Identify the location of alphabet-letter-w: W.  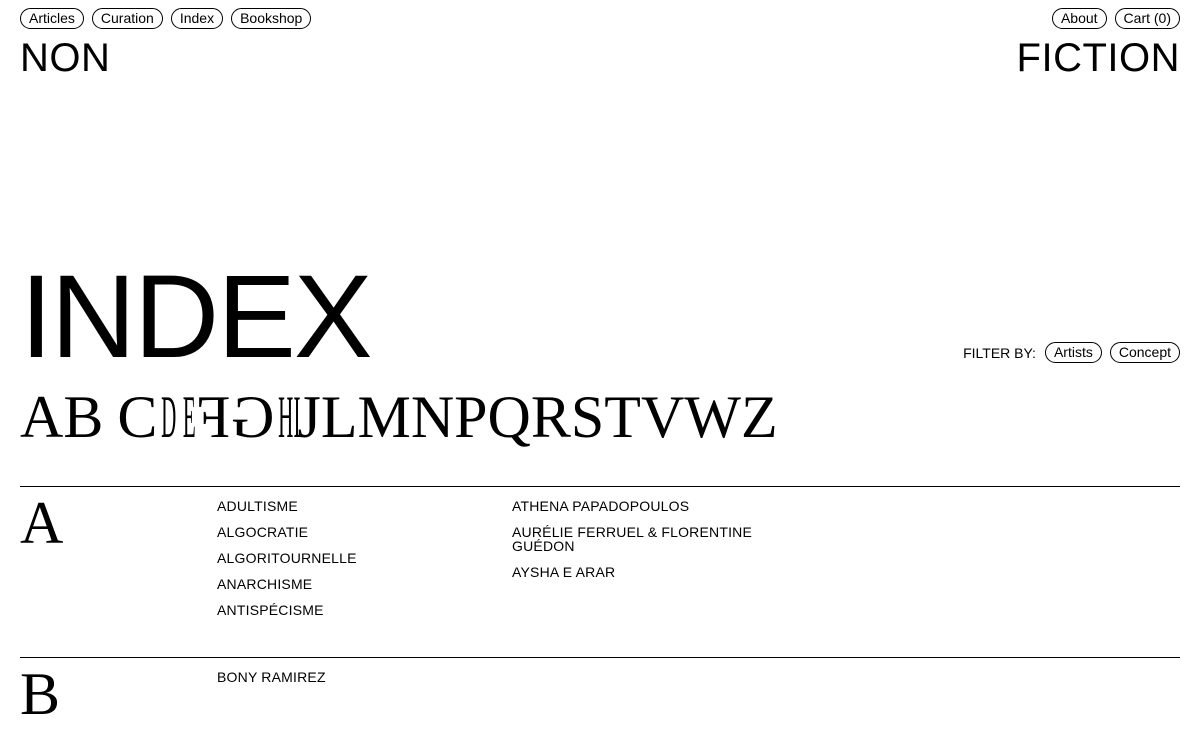
(712, 417).